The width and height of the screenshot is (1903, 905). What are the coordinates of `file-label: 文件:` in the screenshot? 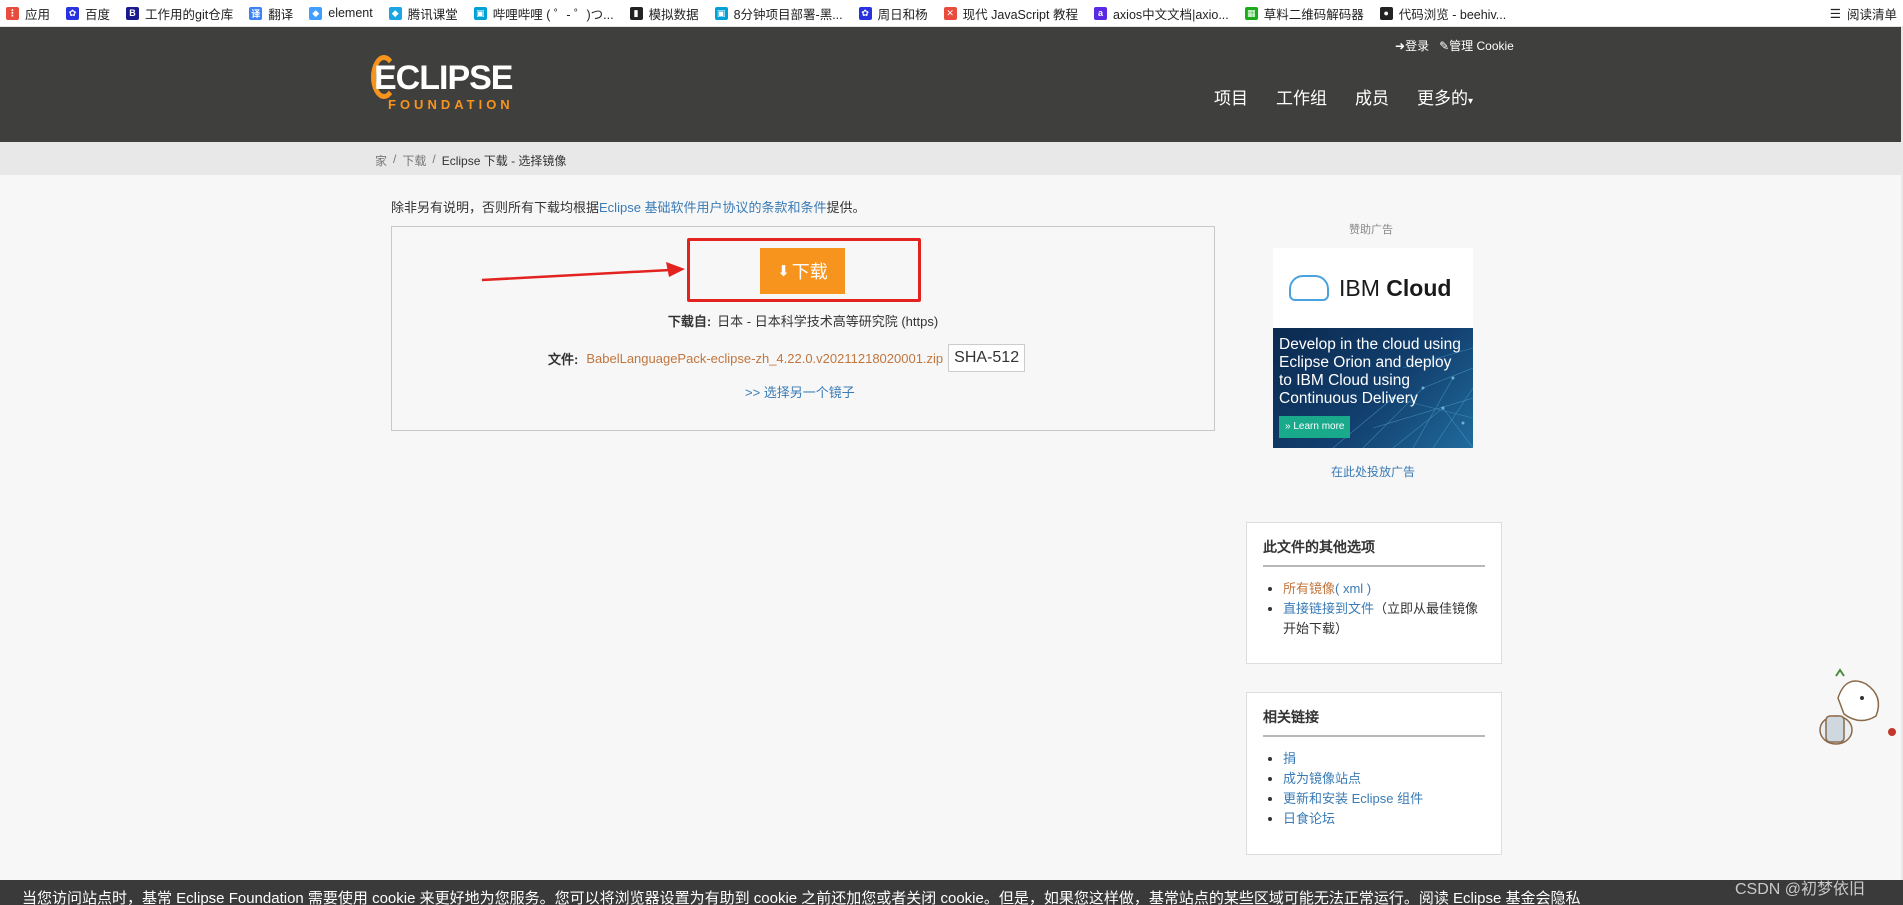 It's located at (563, 359).